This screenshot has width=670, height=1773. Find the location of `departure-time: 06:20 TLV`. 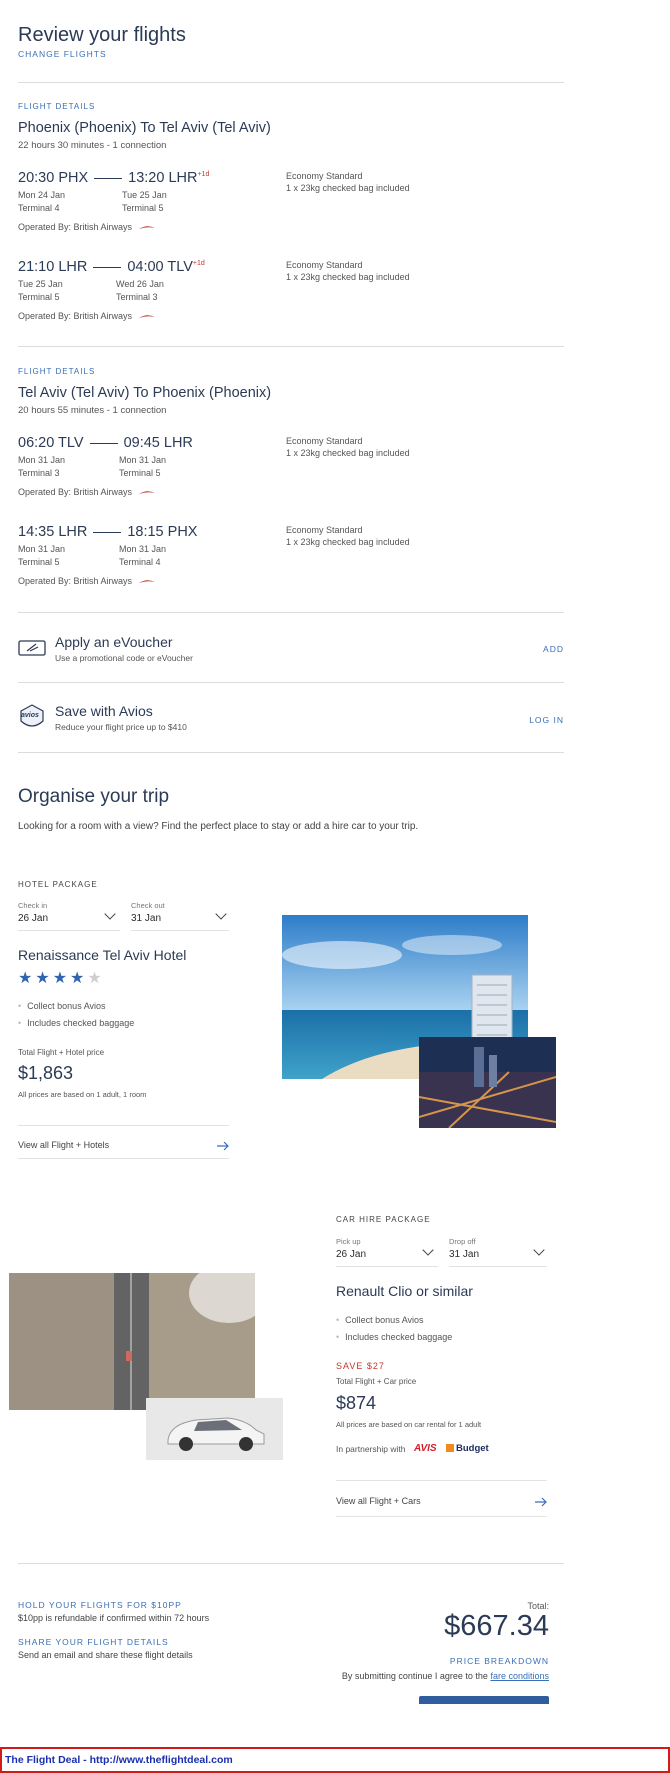

departure-time: 06:20 TLV is located at coordinates (51, 443).